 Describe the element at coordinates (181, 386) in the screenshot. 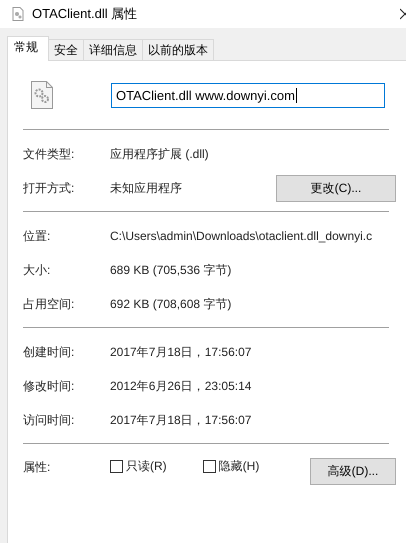

I see `field-value: 2012年6月26日，23:05:14` at that location.